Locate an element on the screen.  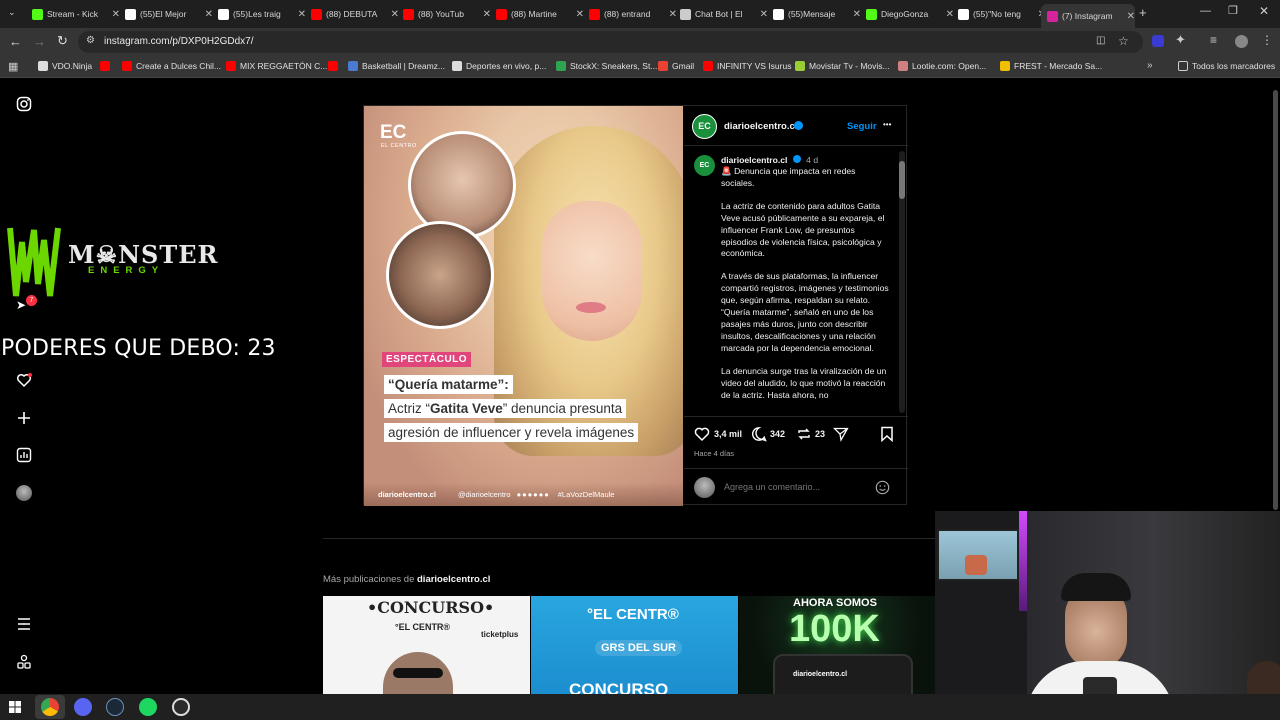
browser-tab: (55)El Mejor ✕ is located at coordinates (169, 14).